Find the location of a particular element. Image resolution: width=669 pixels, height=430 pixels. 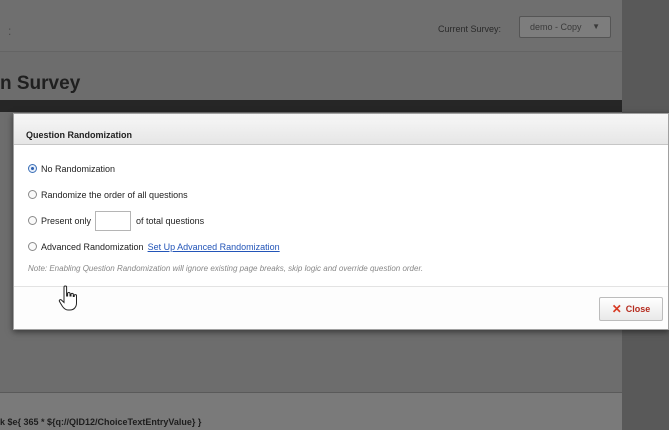

radio-advanced-randomization is located at coordinates (32, 246).